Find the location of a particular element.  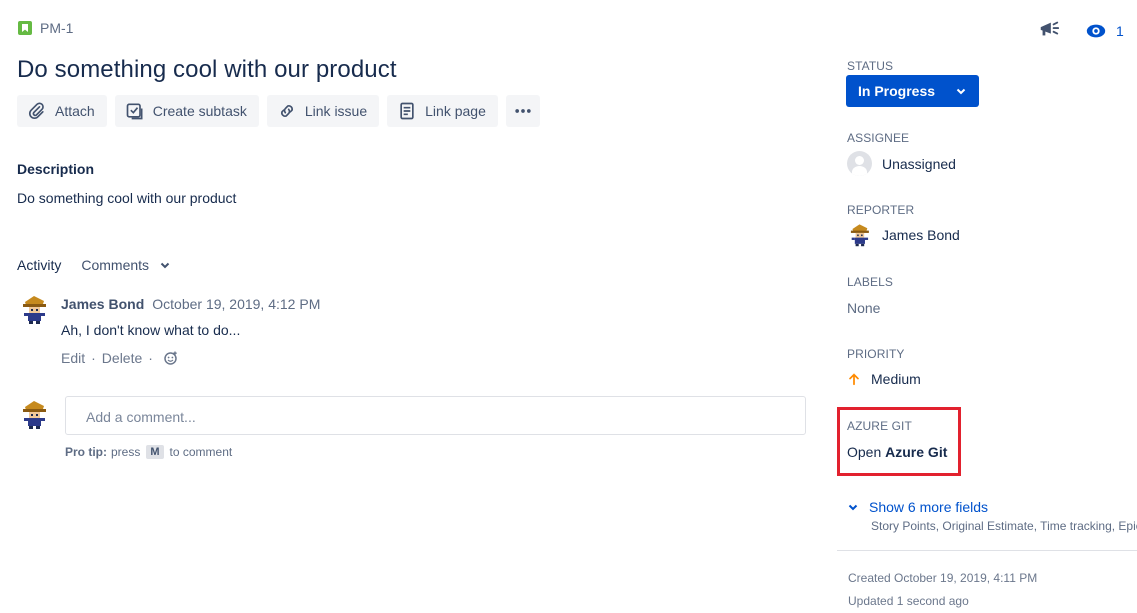

add-reaction-icon is located at coordinates (171, 358).